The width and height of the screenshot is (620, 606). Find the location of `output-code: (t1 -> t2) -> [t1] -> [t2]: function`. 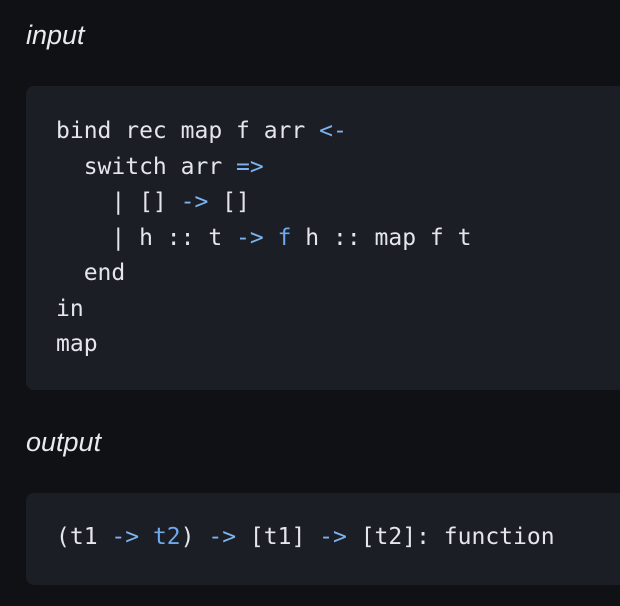

output-code: (t1 -> t2) -> [t1] -> [t2]: function is located at coordinates (305, 538).